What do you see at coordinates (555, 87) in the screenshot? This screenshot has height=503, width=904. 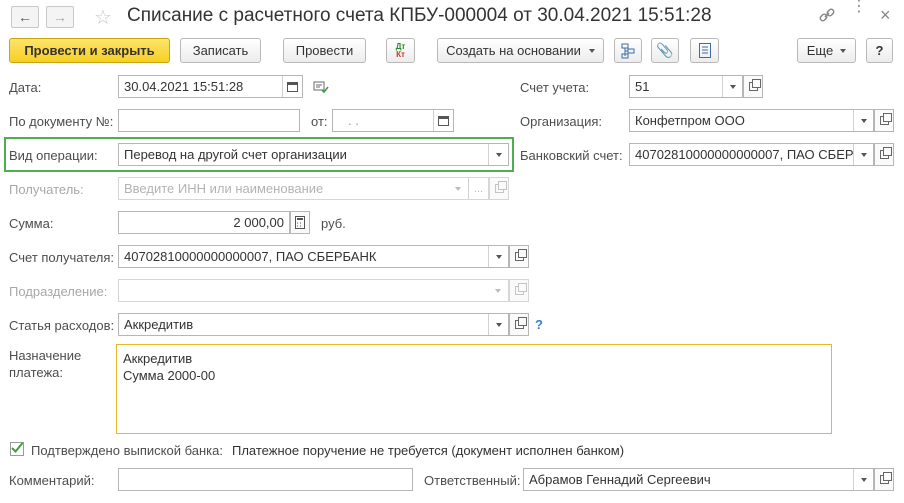 I see `account-label: Счет учета:` at bounding box center [555, 87].